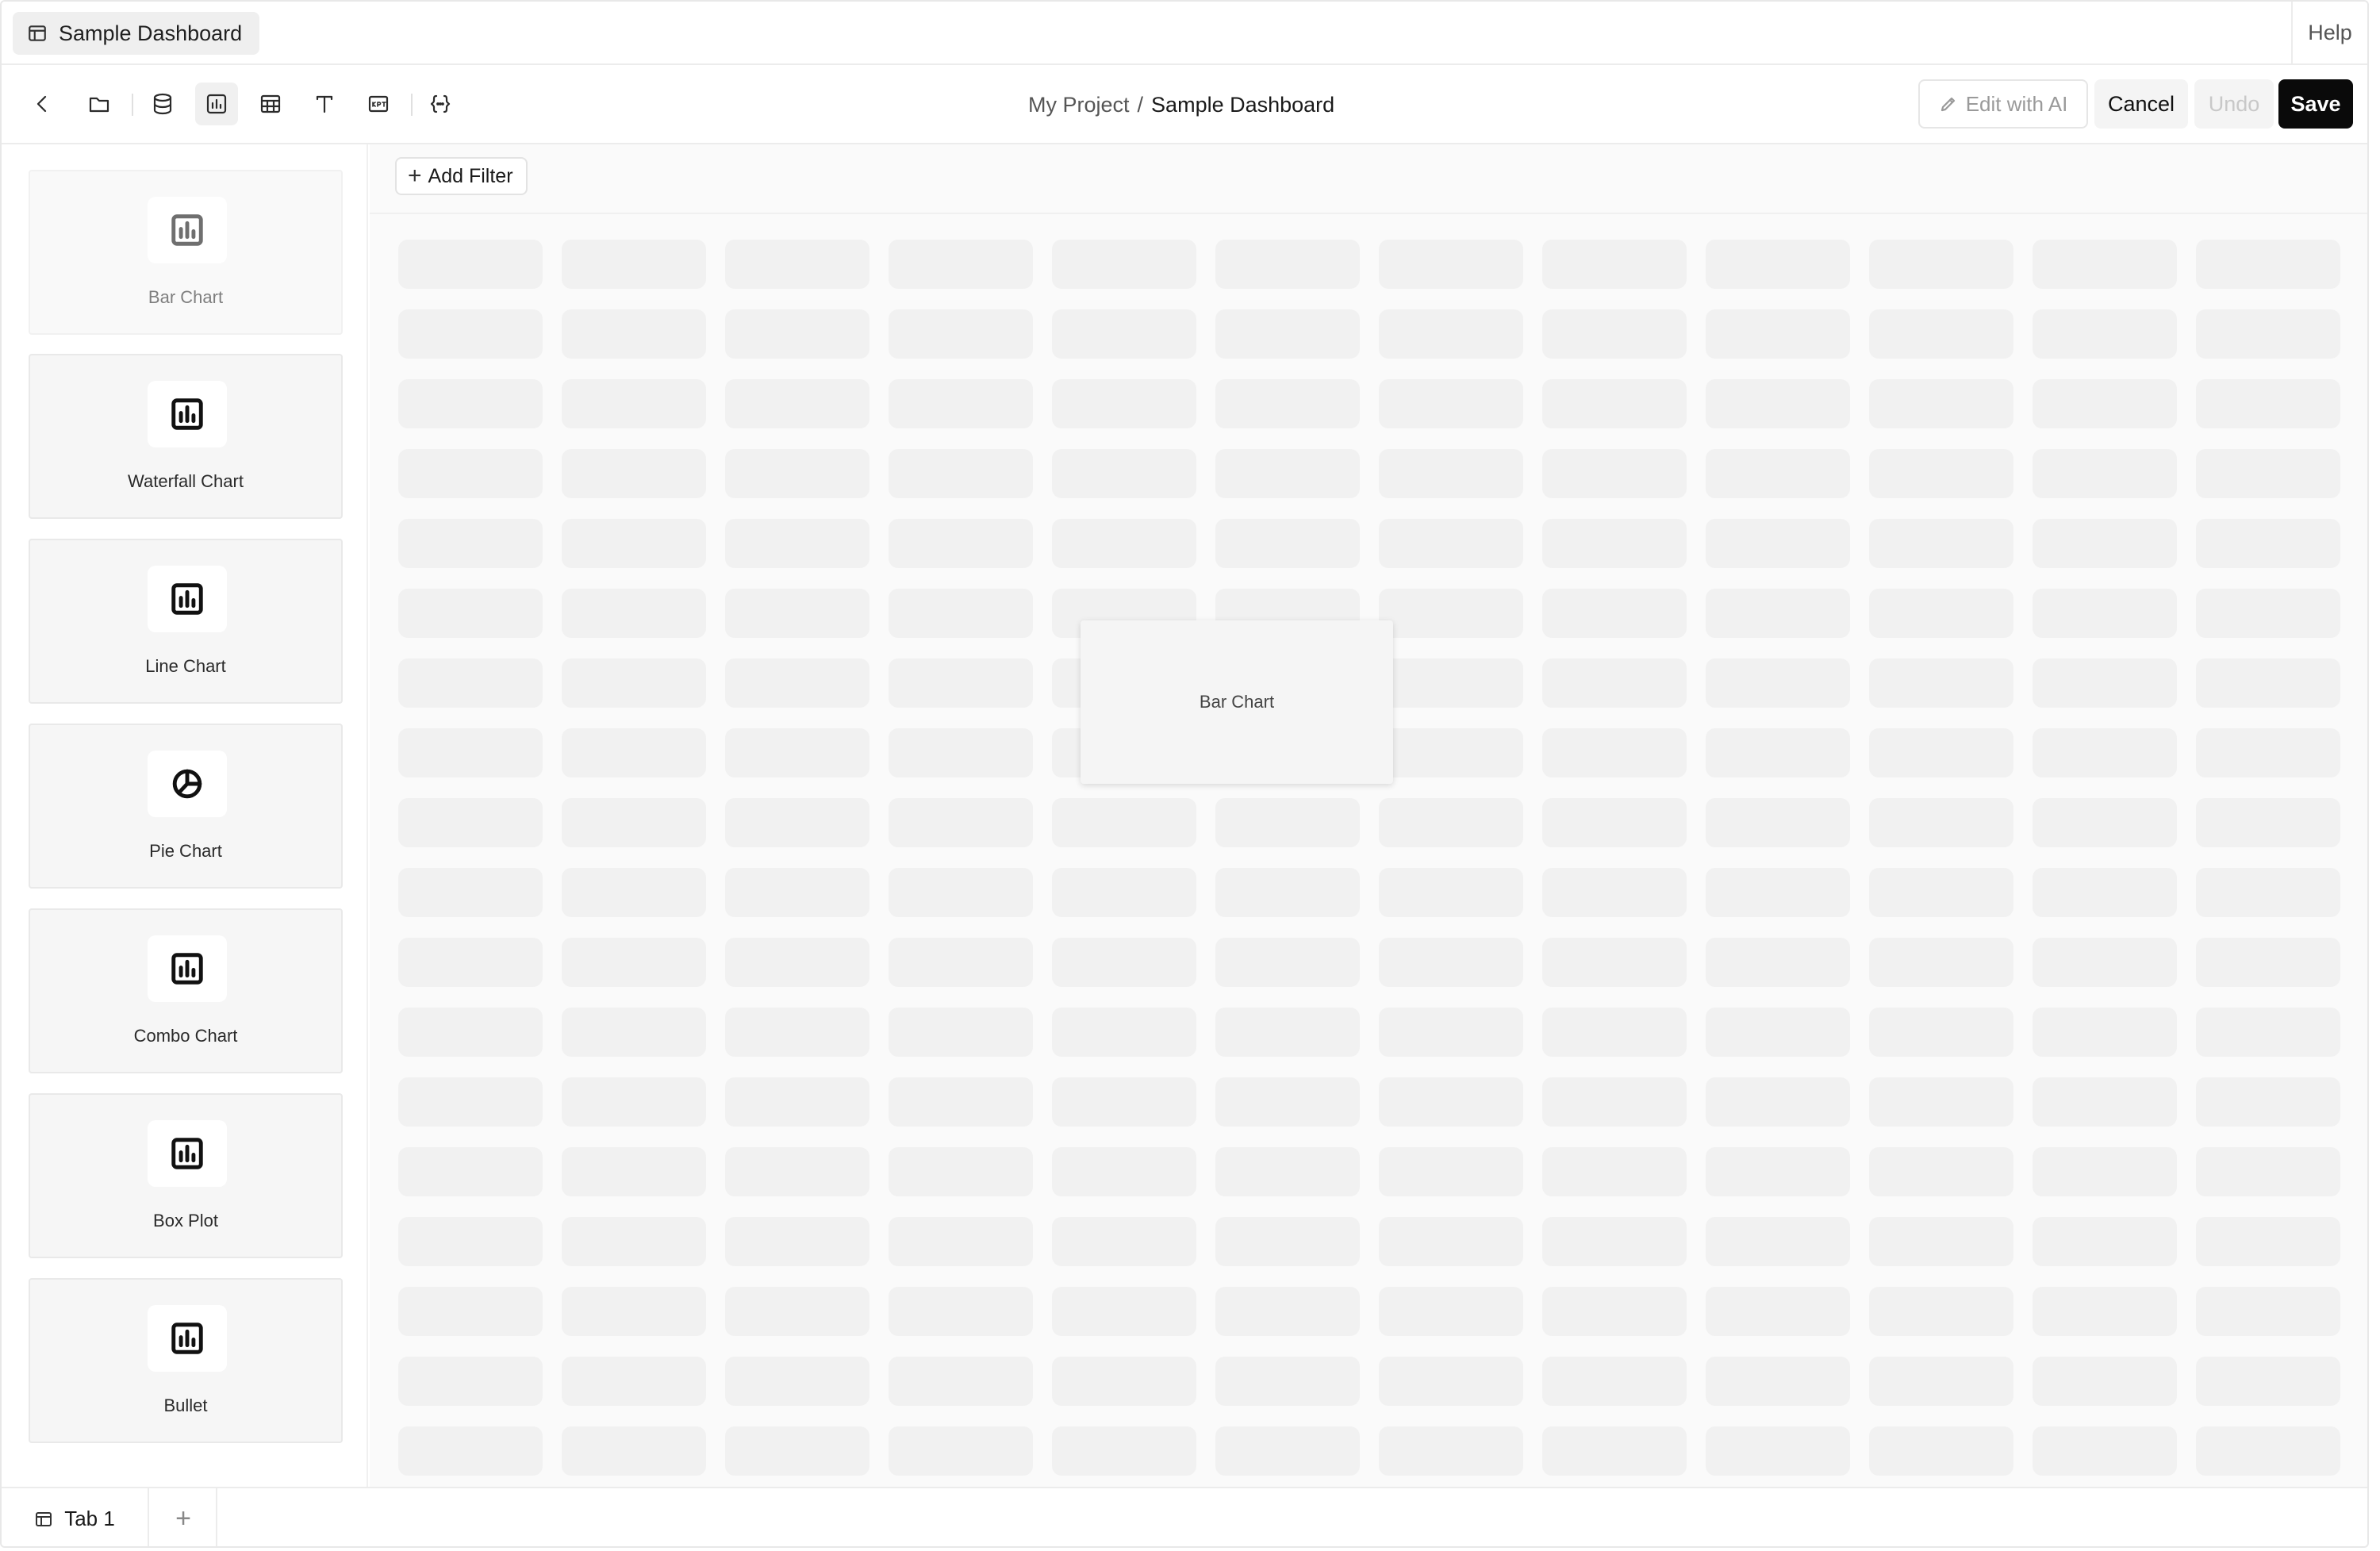  I want to click on document-tab: Sample Dashboard, so click(136, 33).